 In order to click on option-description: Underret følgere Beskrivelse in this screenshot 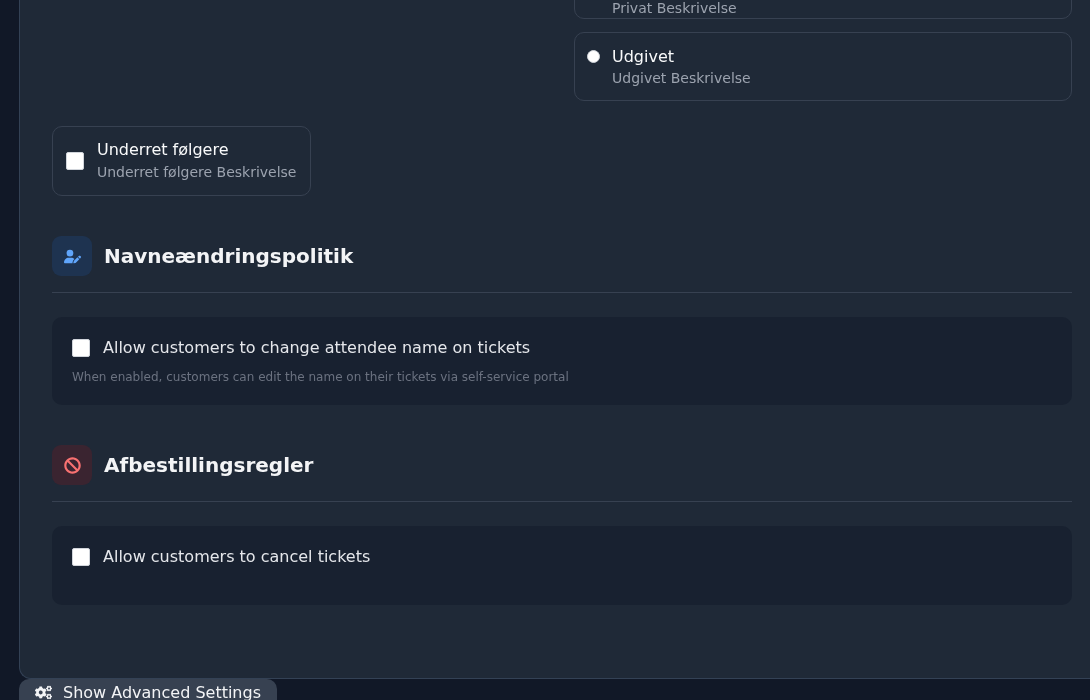, I will do `click(197, 172)`.